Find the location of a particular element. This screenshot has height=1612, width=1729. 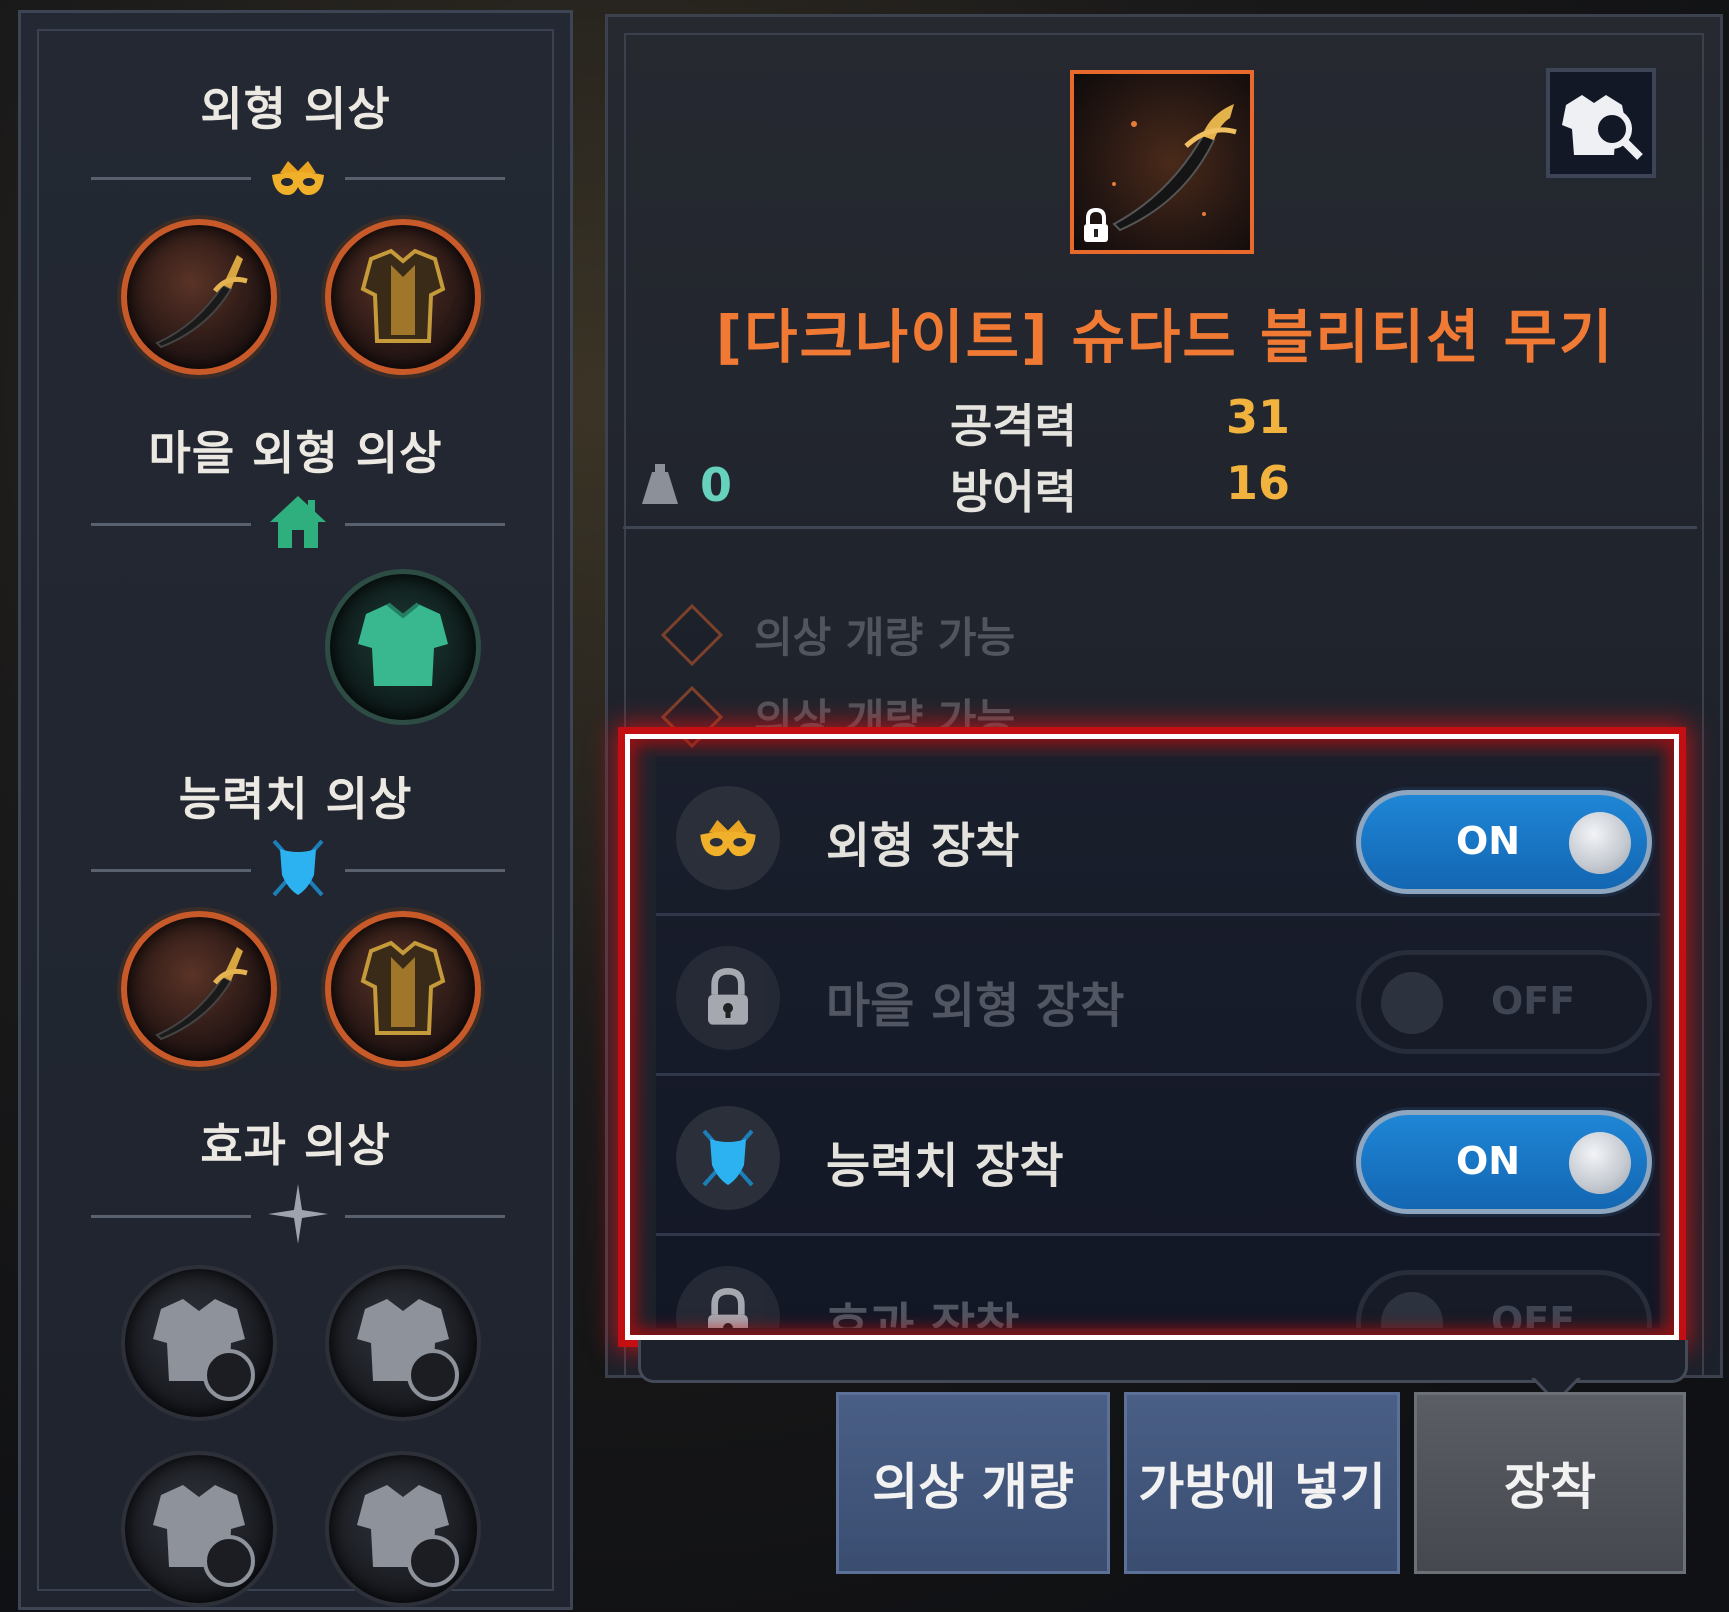

toggle-label: 외형 장착 is located at coordinates (923, 846).